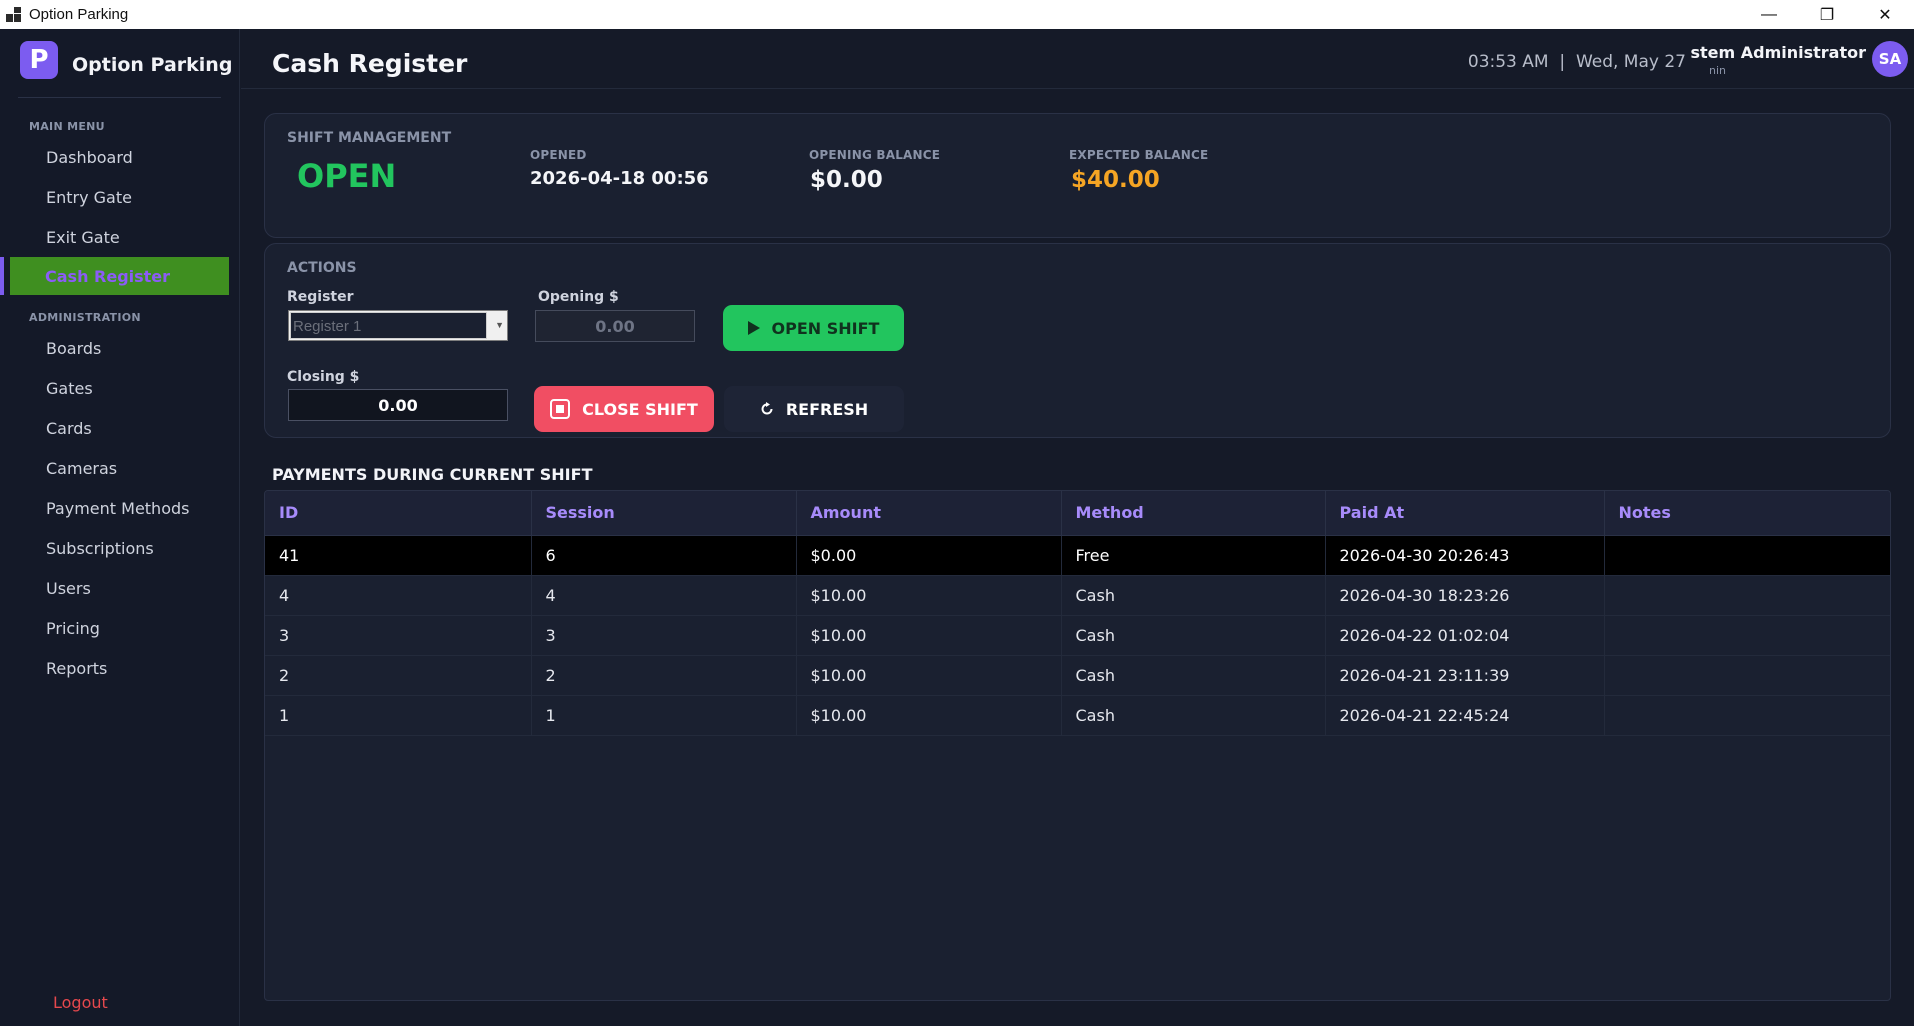  What do you see at coordinates (753, 328) in the screenshot?
I see `play-icon` at bounding box center [753, 328].